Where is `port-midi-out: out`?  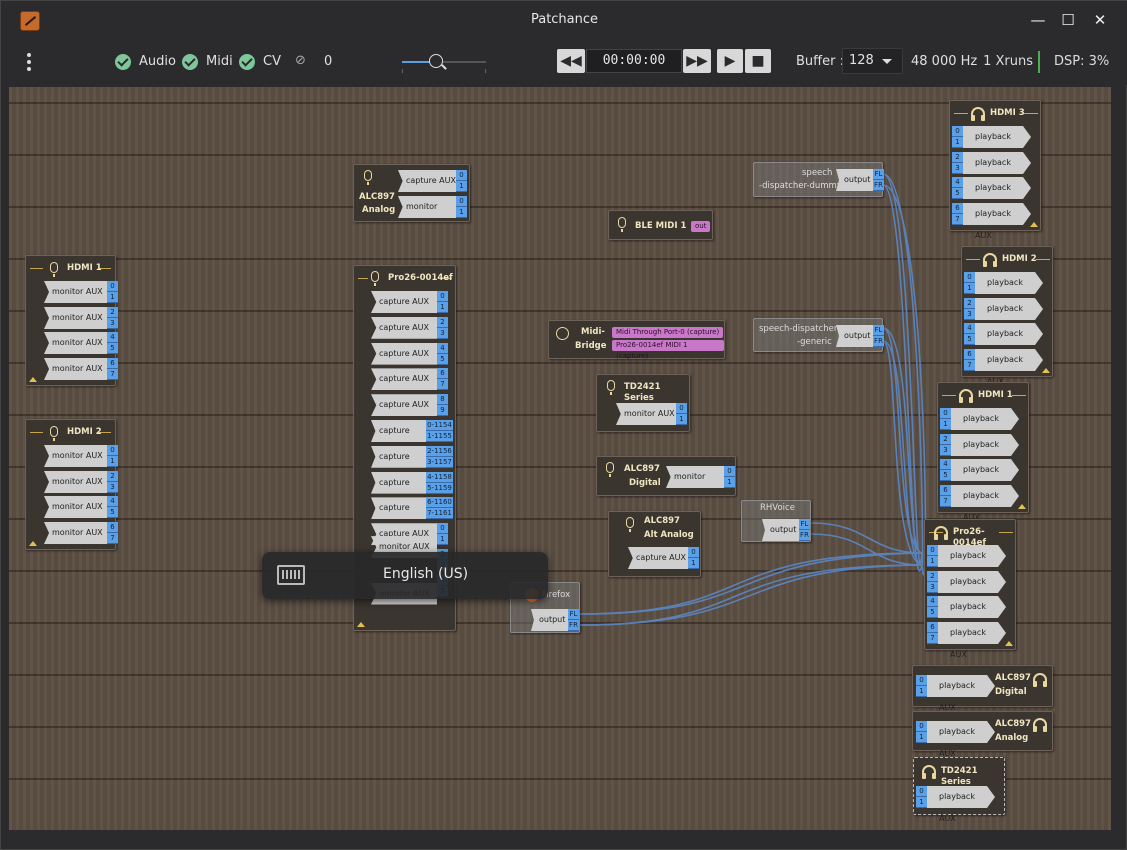 port-midi-out: out is located at coordinates (701, 226).